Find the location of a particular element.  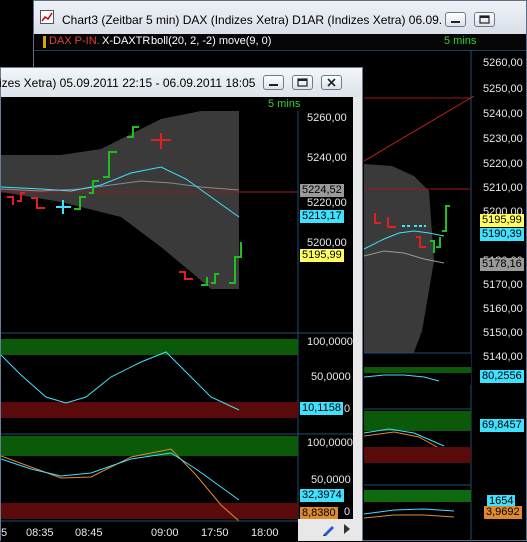

front-maximize-button is located at coordinates (302, 82).